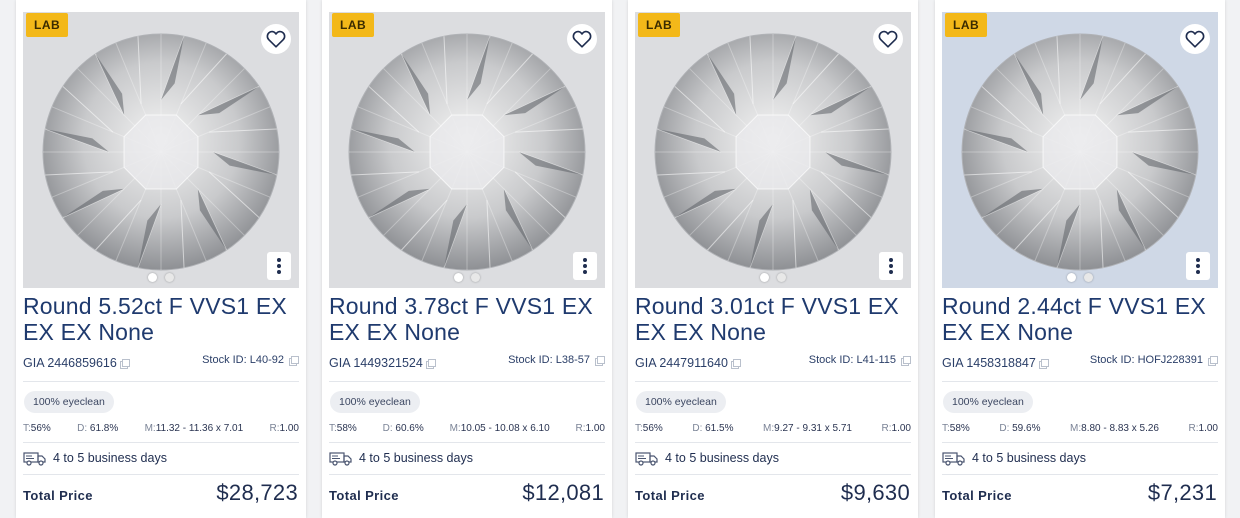 This screenshot has height=518, width=1240. I want to click on stock-id: Stock ID: L41-115, so click(860, 360).